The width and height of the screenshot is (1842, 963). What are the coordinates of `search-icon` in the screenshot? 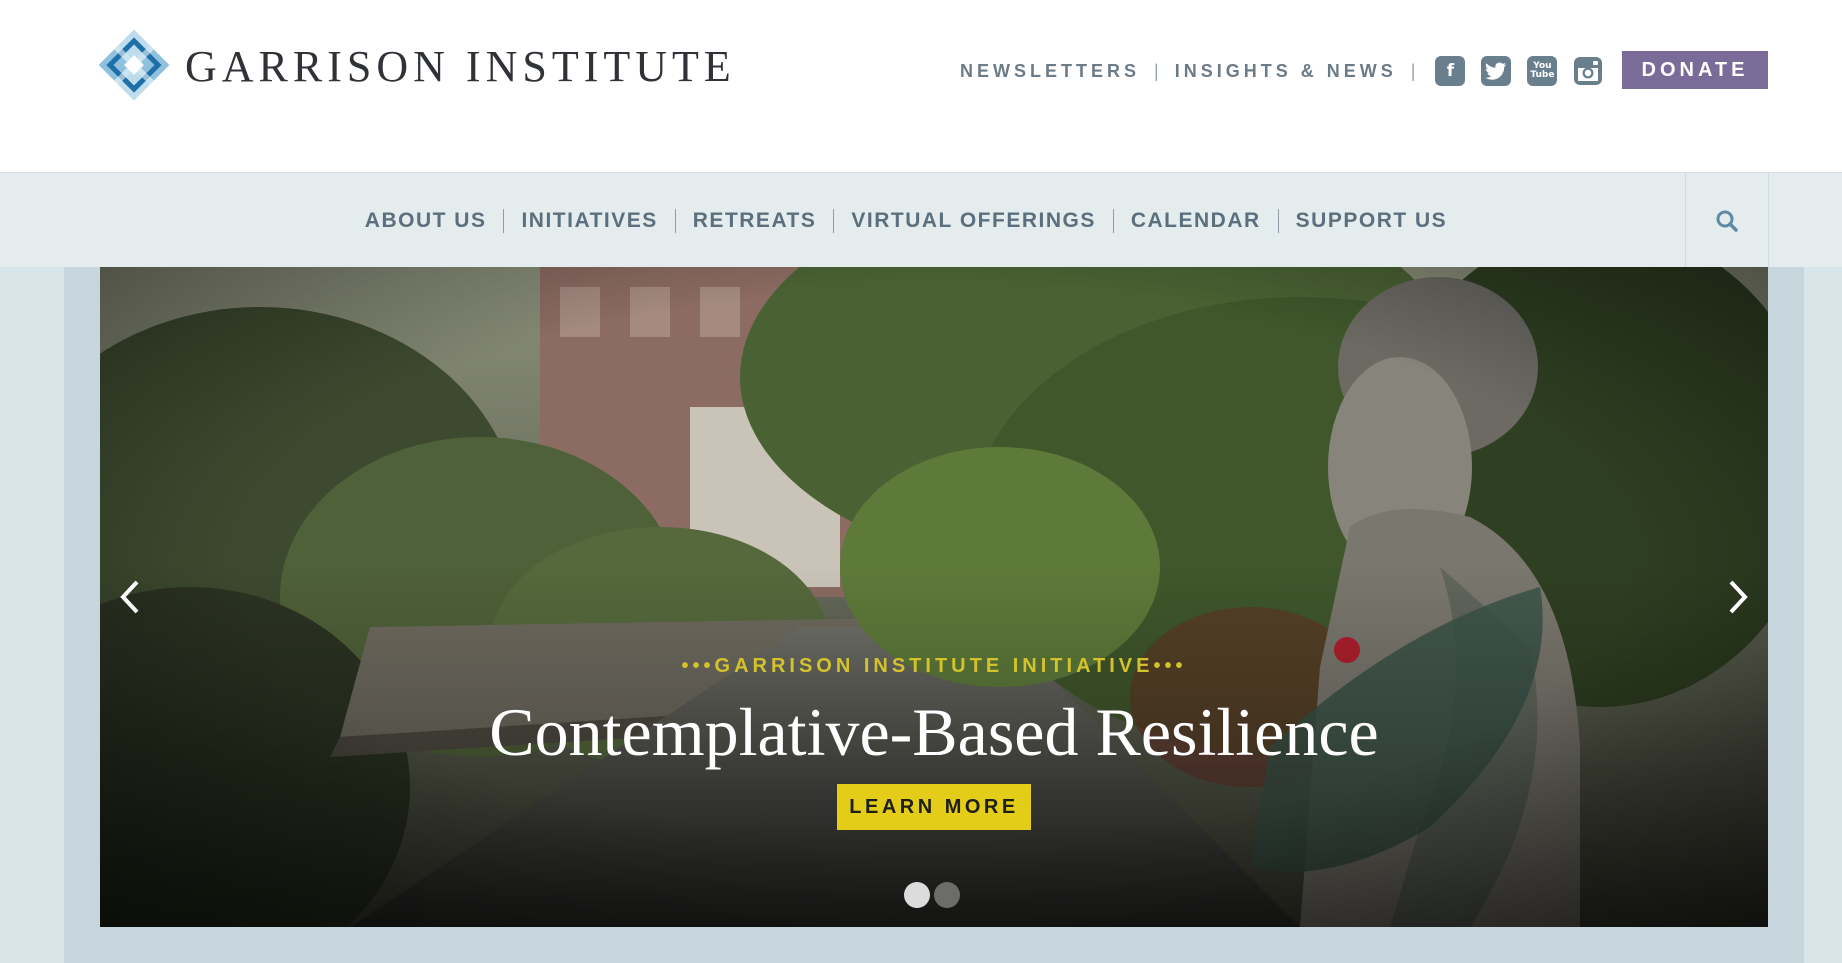 It's located at (1727, 221).